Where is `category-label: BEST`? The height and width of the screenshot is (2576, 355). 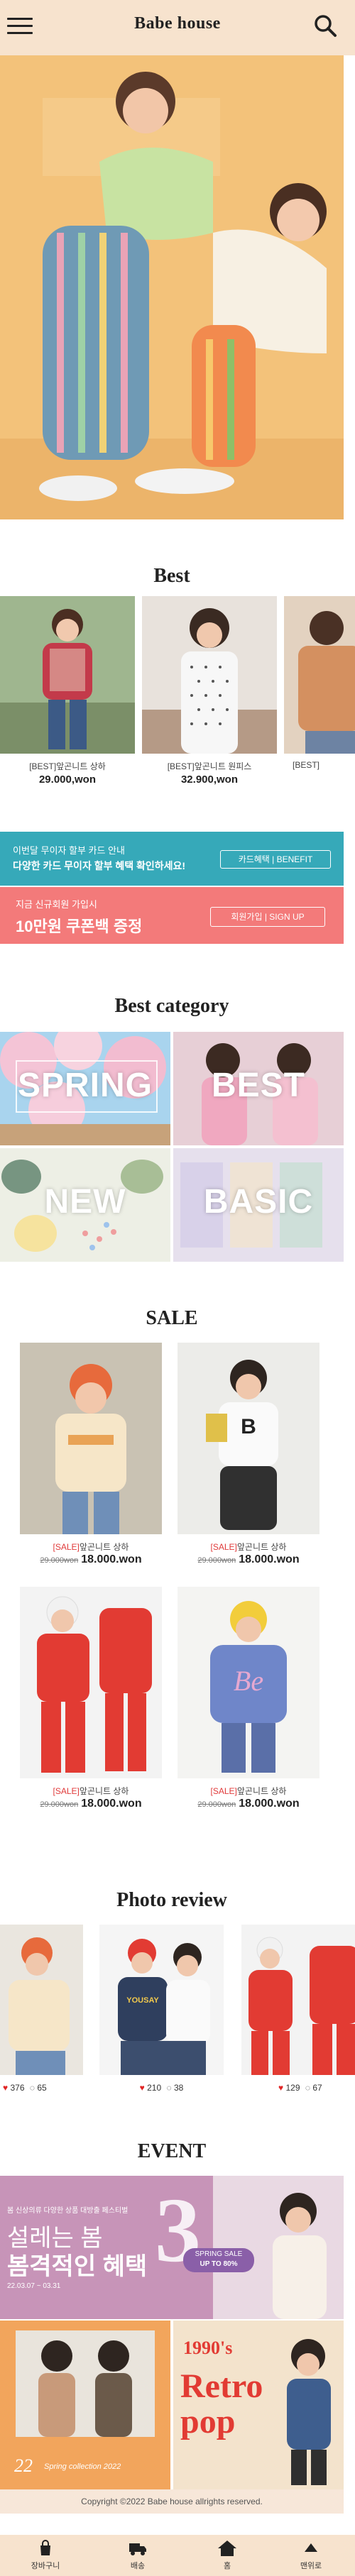
category-label: BEST is located at coordinates (258, 1085).